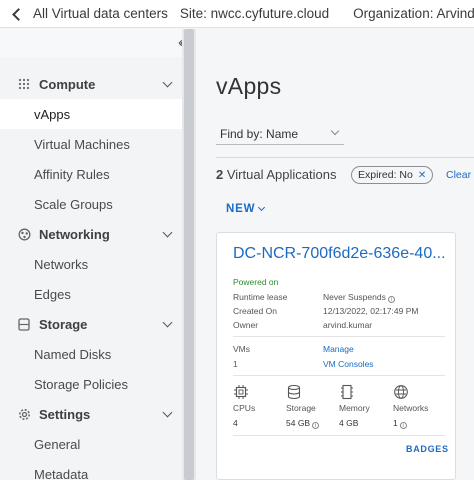 Image resolution: width=474 pixels, height=480 pixels. Describe the element at coordinates (91, 324) in the screenshot. I see `nav-group-storage: Storage` at that location.